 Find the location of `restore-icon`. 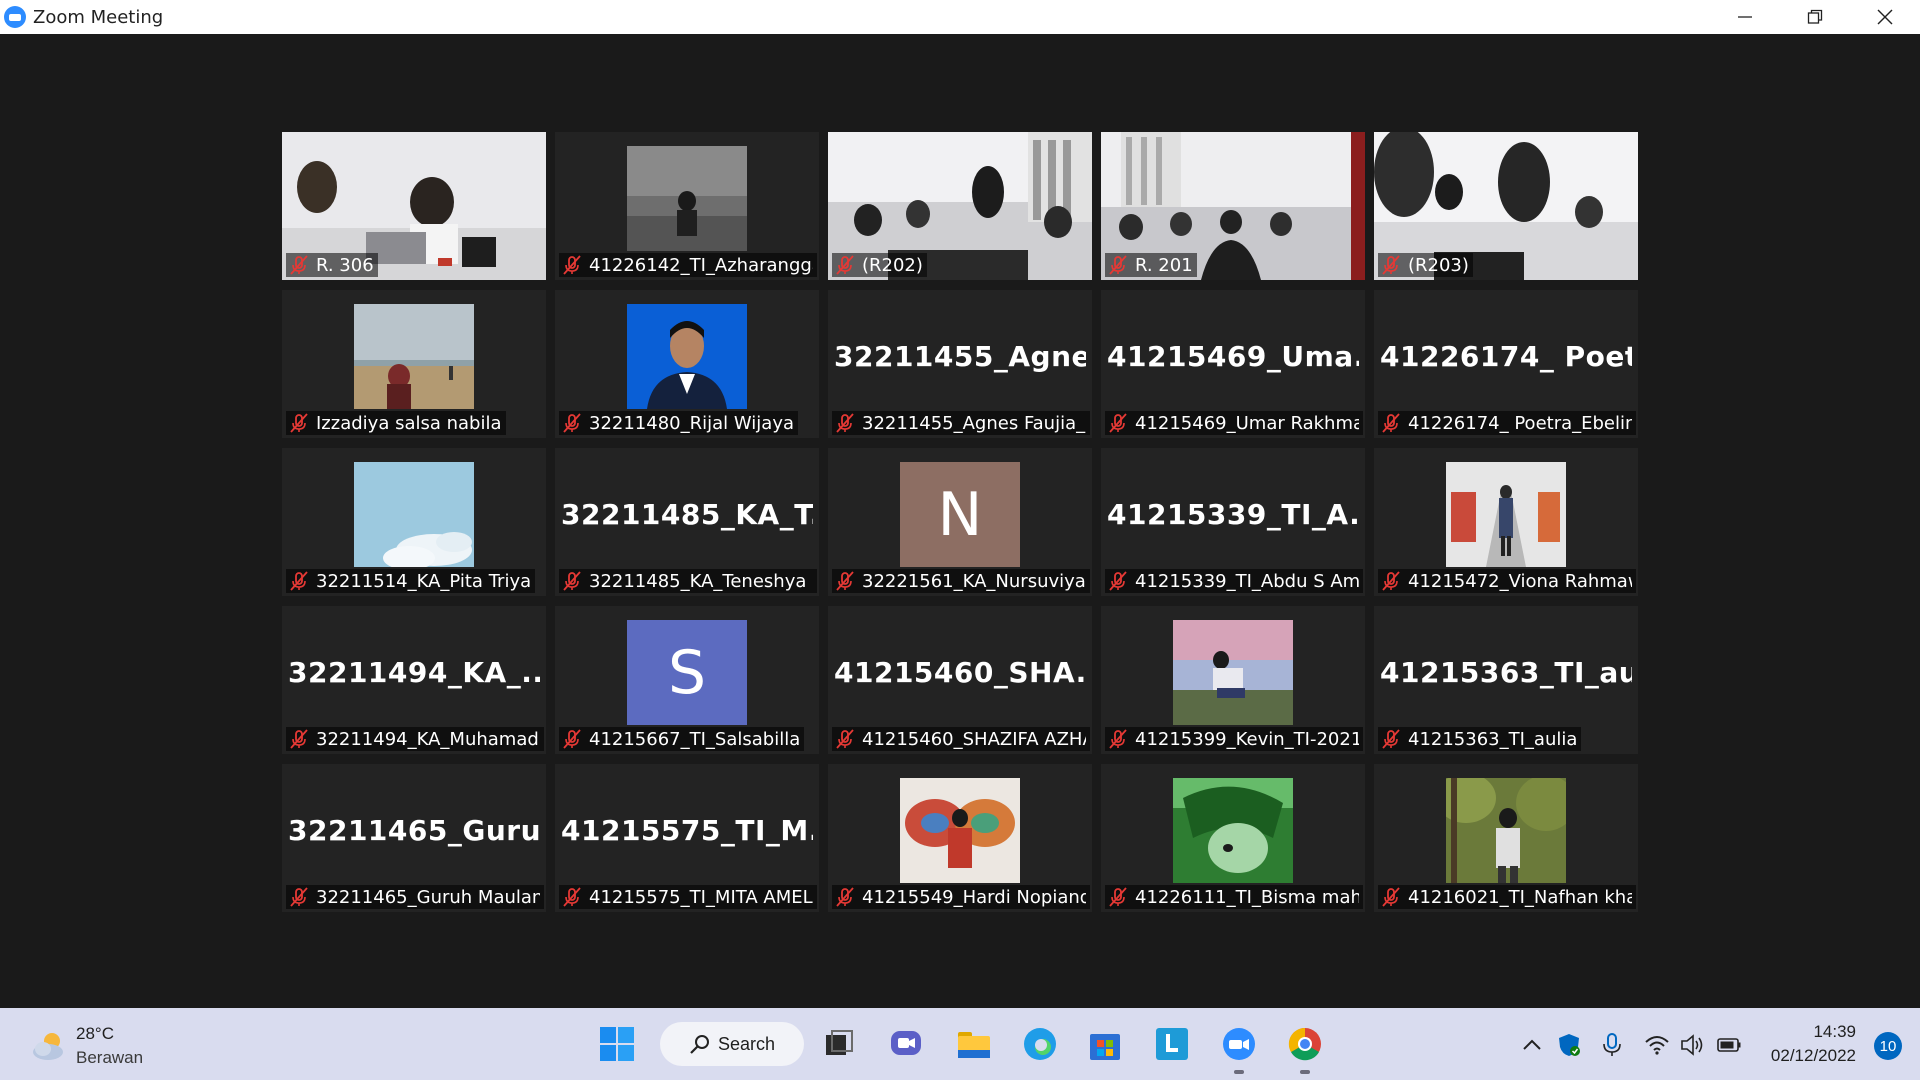

restore-icon is located at coordinates (1815, 16).